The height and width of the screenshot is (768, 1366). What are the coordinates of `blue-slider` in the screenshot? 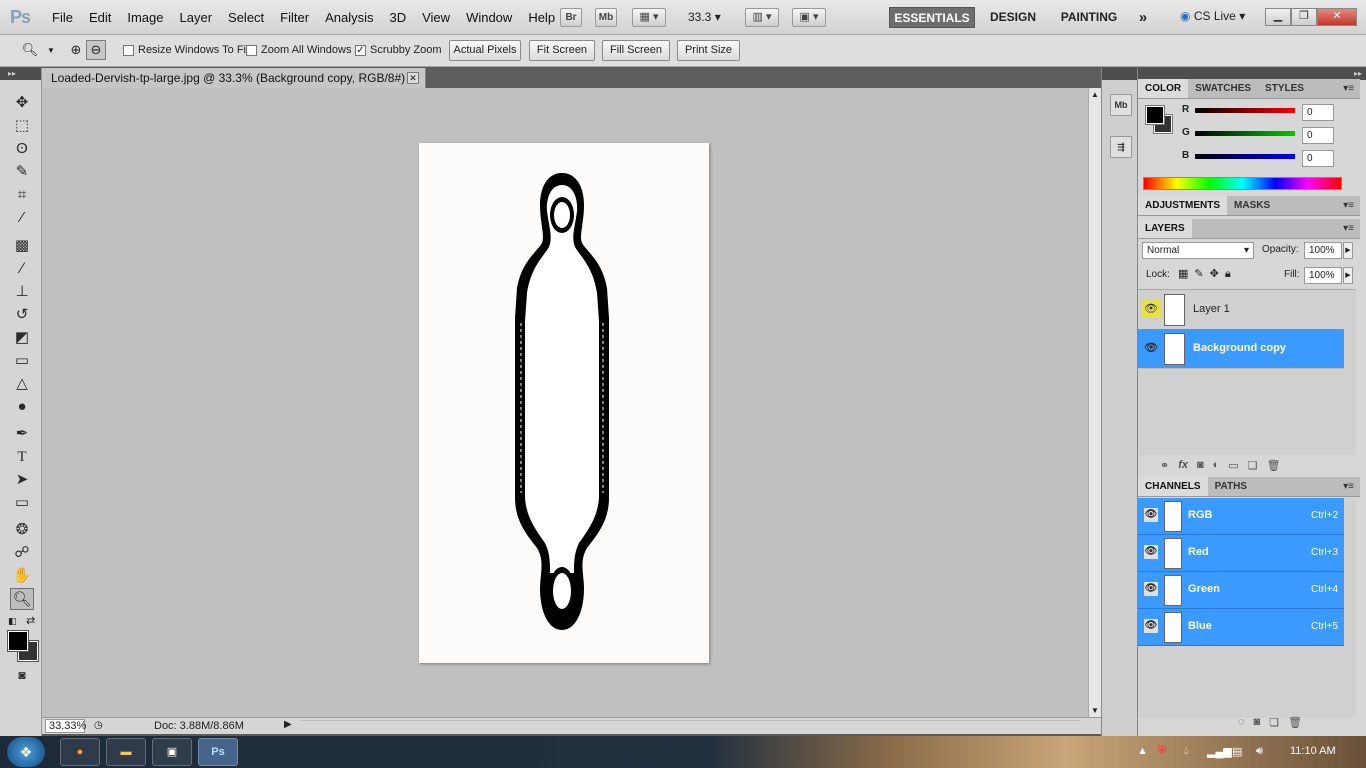 It's located at (1245, 156).